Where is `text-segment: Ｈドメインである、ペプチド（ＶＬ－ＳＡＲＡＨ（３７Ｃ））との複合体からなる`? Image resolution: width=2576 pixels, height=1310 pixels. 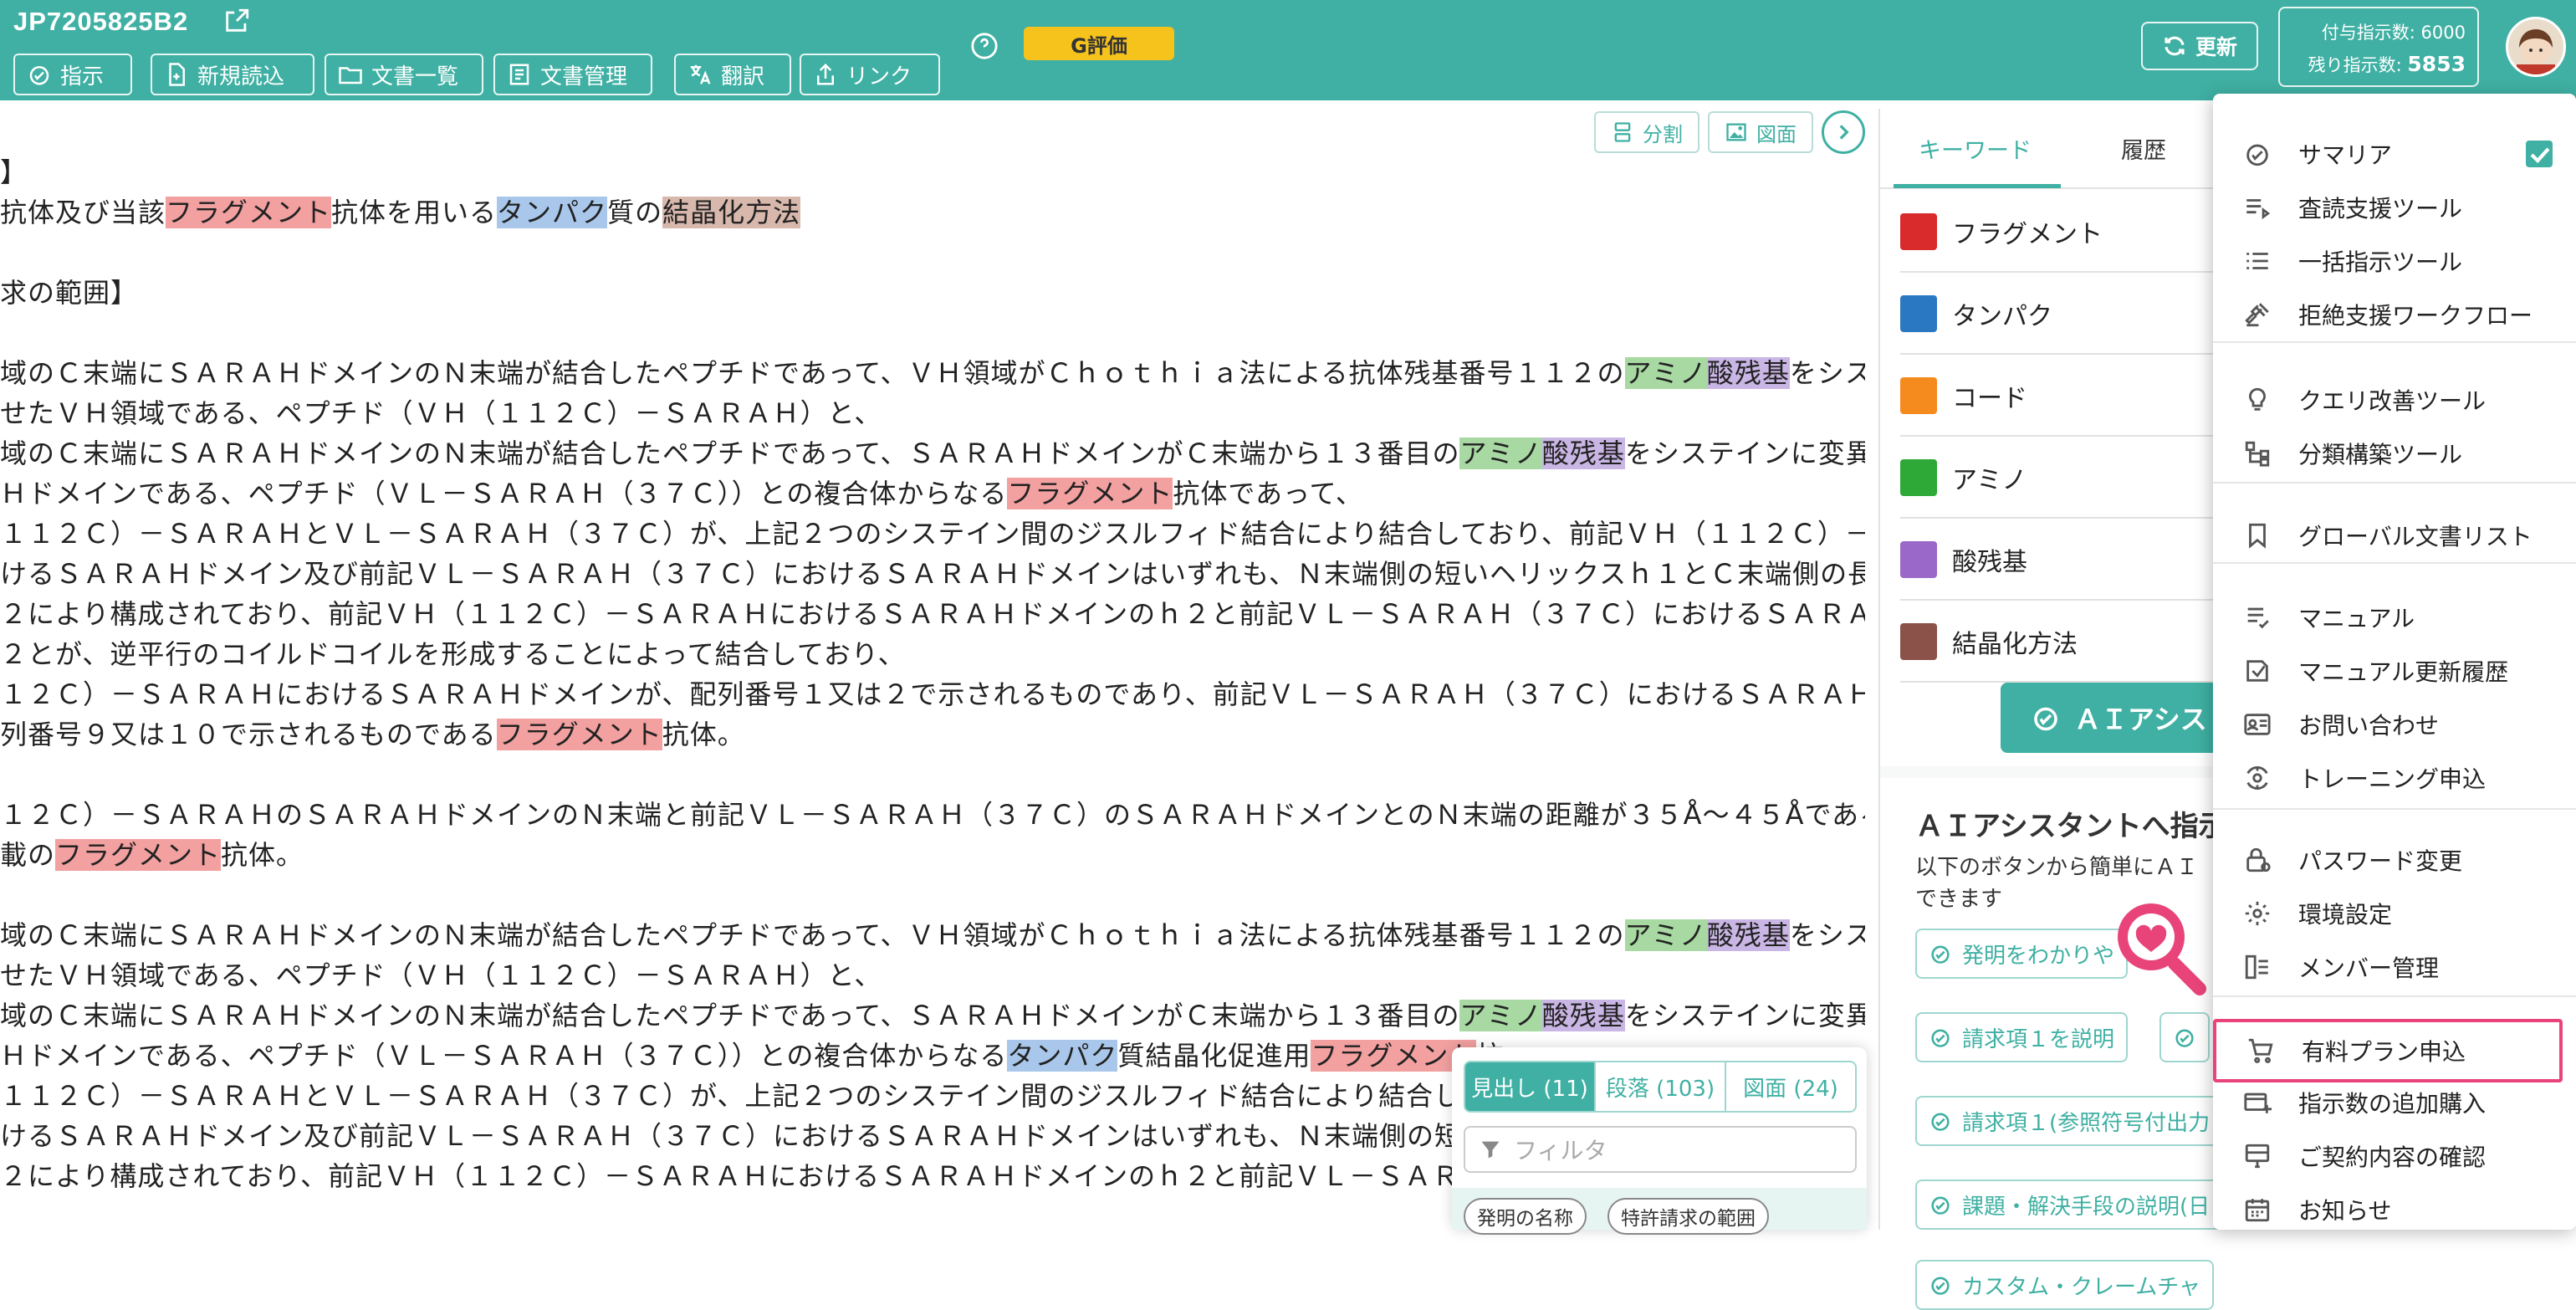 text-segment: Ｈドメインである、ペプチド（ＶＬ－ＳＡＲＡＨ（３７Ｃ））との複合体からなる is located at coordinates (504, 493).